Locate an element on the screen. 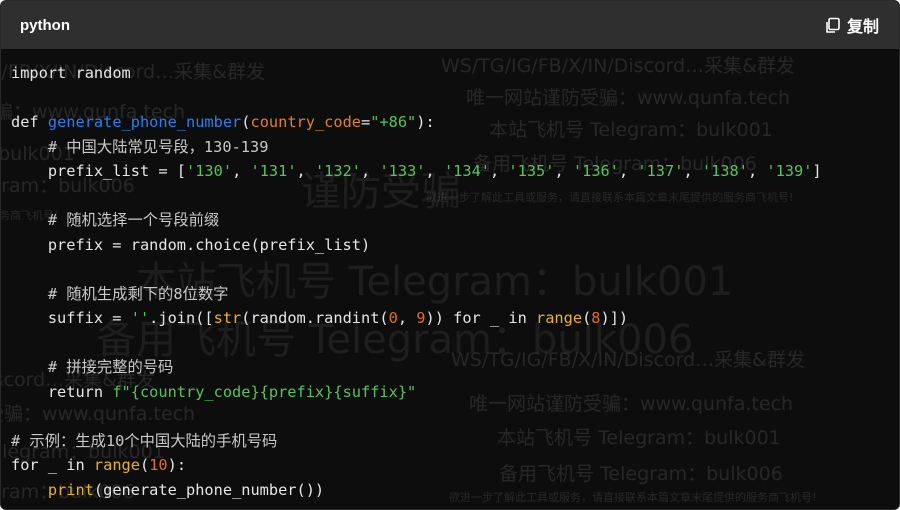  code-builtin: str is located at coordinates (227, 318).